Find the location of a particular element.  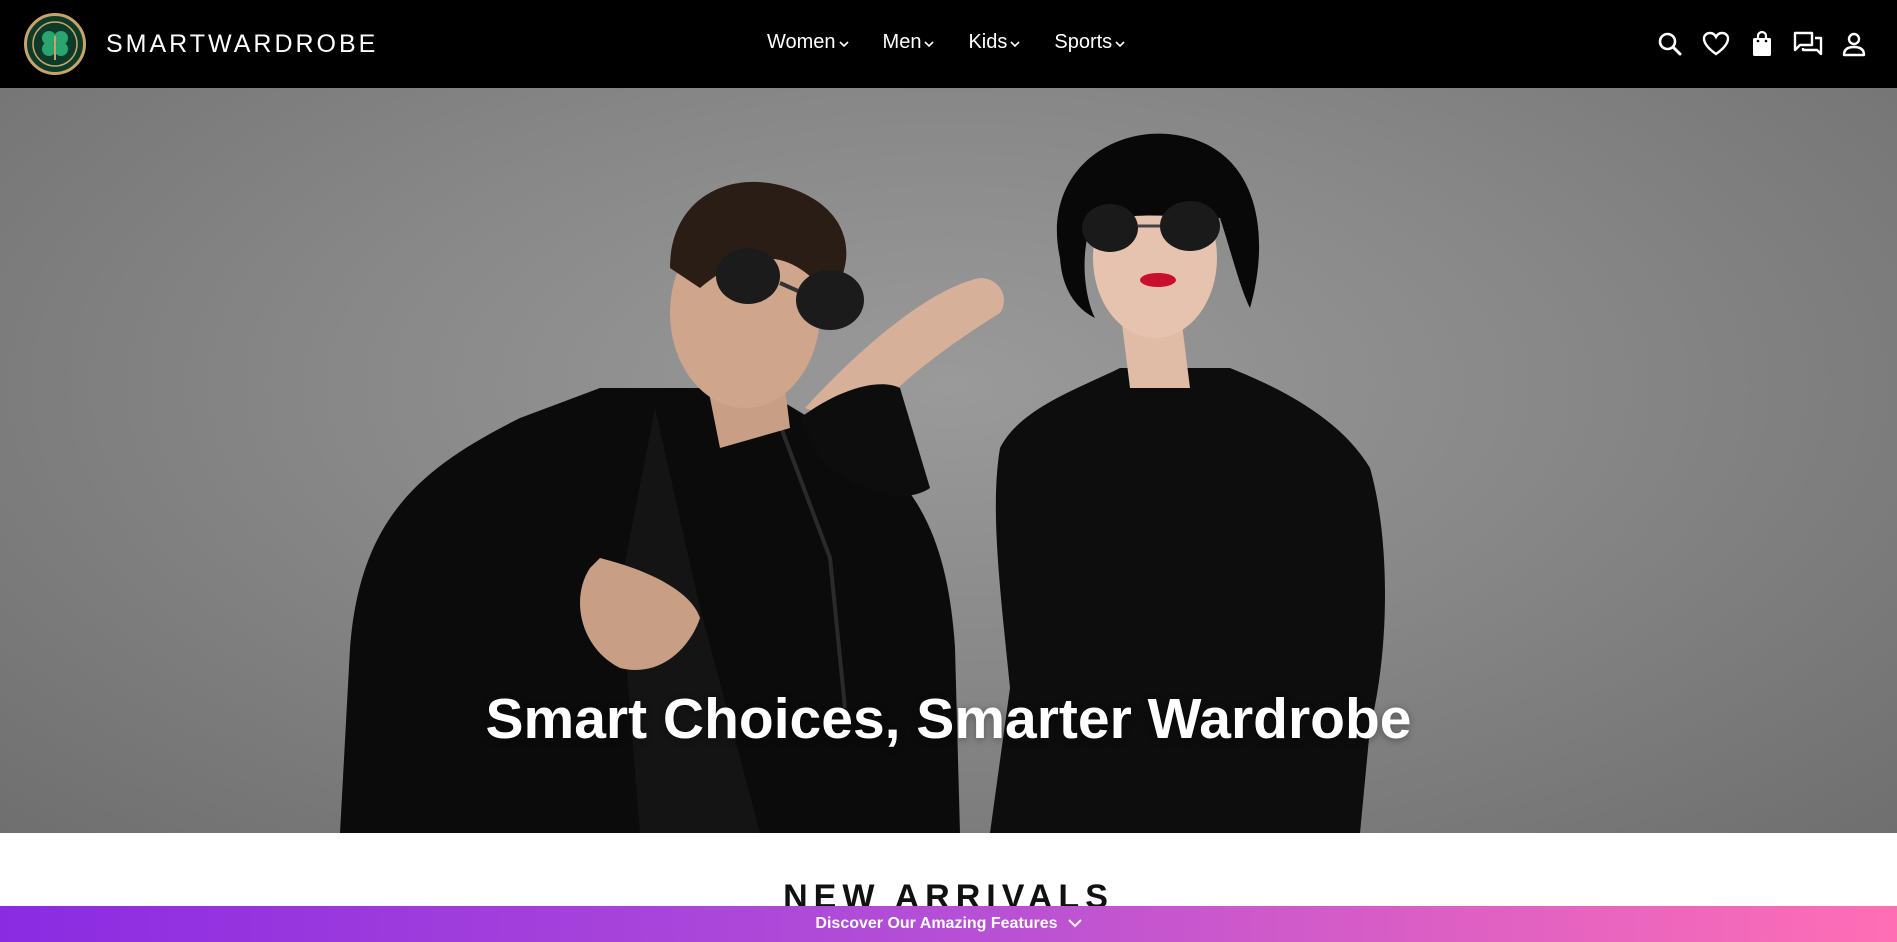

header-actions is located at coordinates (1756, 44).